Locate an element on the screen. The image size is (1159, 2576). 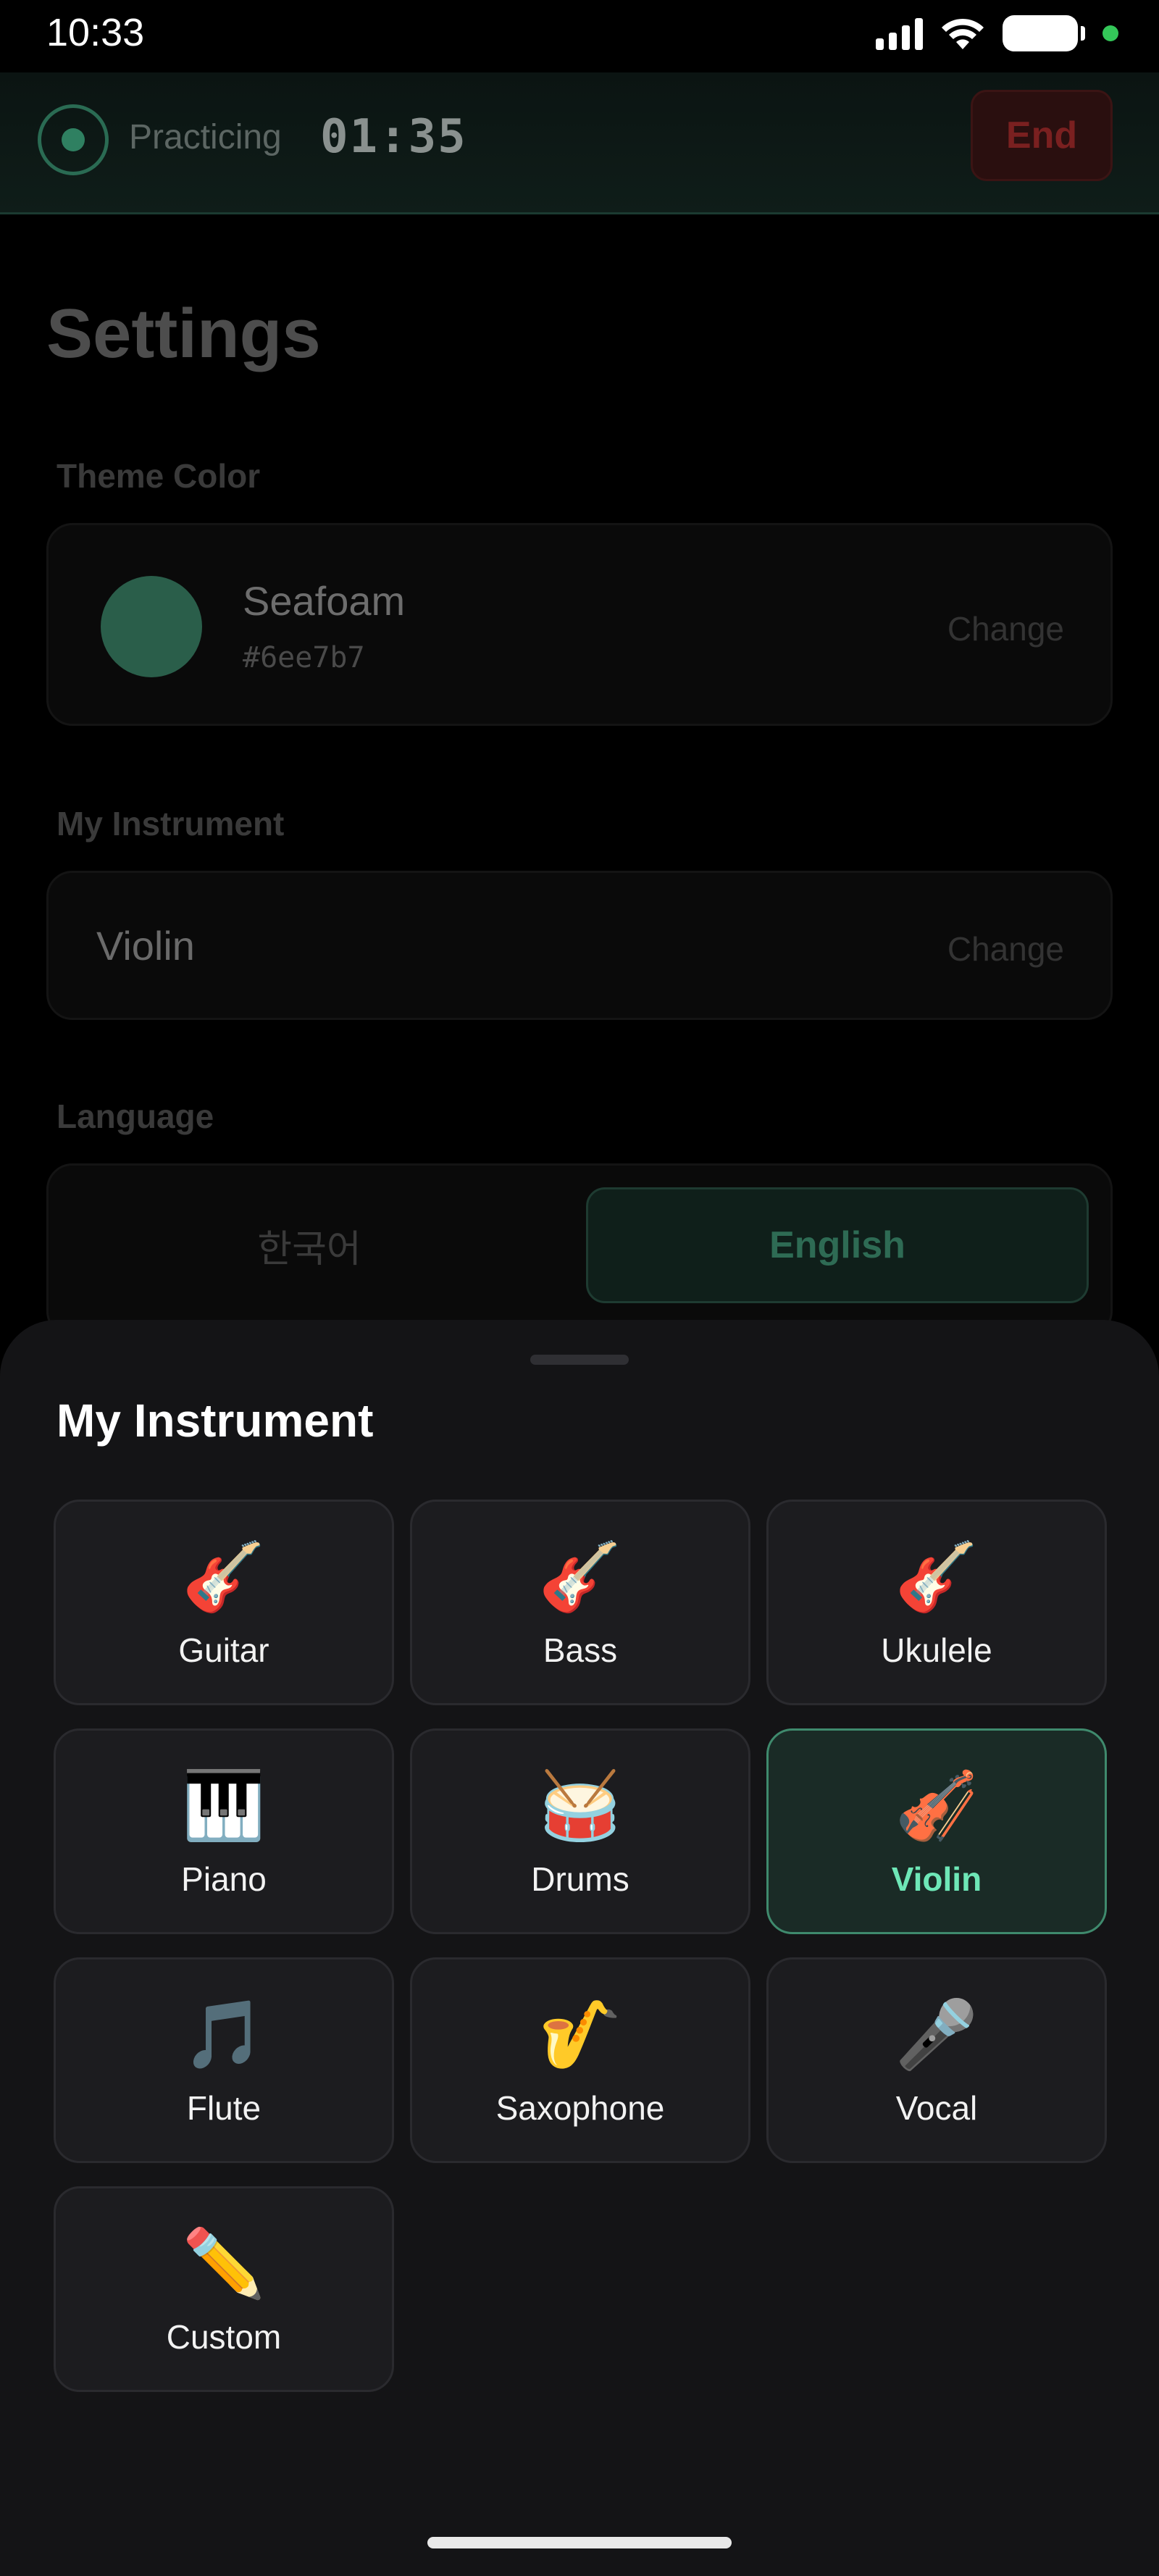
page-title: Settings is located at coordinates (184, 333).